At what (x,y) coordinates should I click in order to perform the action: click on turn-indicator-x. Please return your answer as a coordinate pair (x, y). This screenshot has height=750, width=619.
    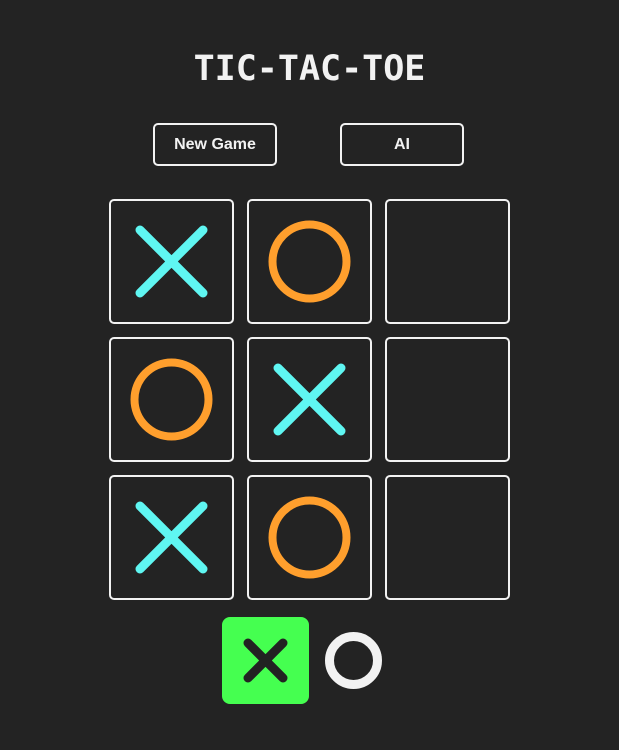
    Looking at the image, I should click on (265, 660).